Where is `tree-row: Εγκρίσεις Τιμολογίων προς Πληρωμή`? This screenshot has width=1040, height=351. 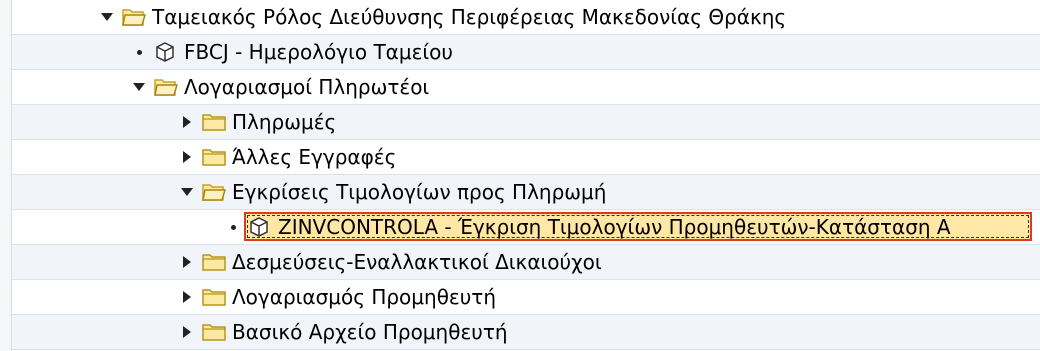 tree-row: Εγκρίσεις Τιμολογίων προς Πληρωμή is located at coordinates (526, 192).